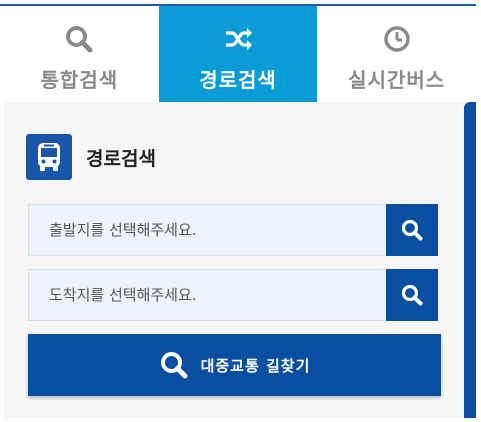  What do you see at coordinates (255, 365) in the screenshot?
I see `find-route-label: 대중교통 길찾기` at bounding box center [255, 365].